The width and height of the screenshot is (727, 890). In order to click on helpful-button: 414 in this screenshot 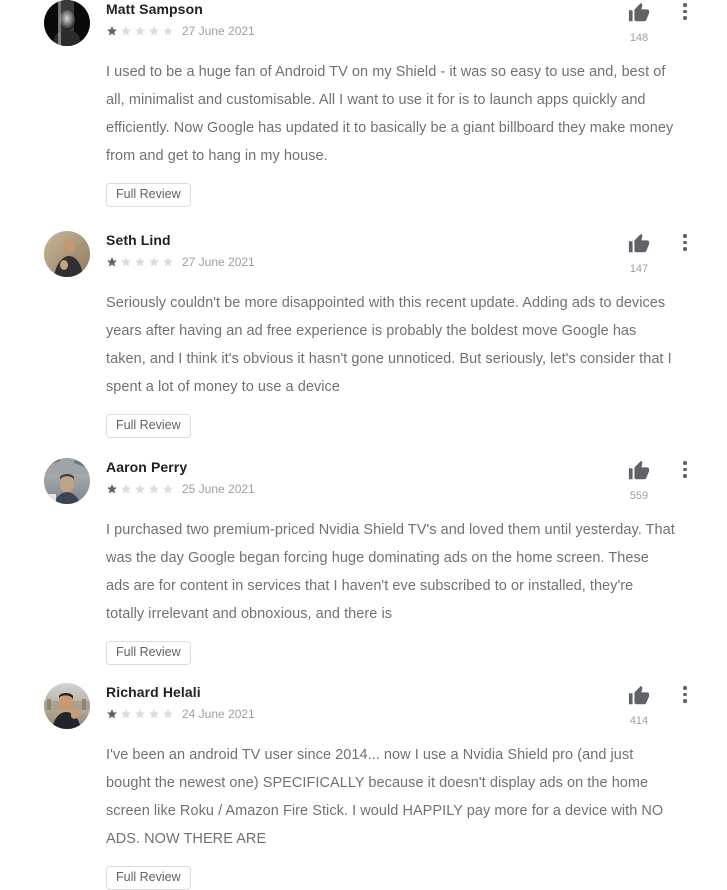, I will do `click(639, 705)`.